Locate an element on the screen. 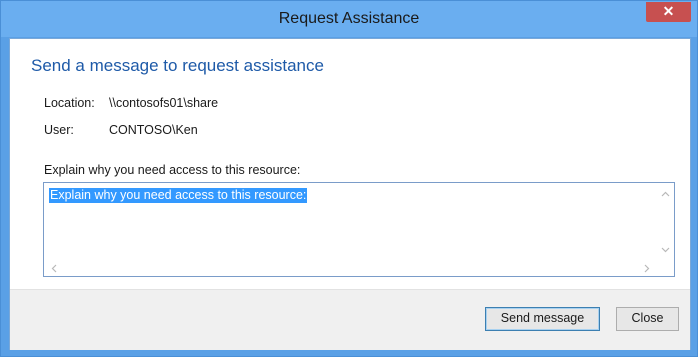  up-arrow-icon is located at coordinates (665, 194).